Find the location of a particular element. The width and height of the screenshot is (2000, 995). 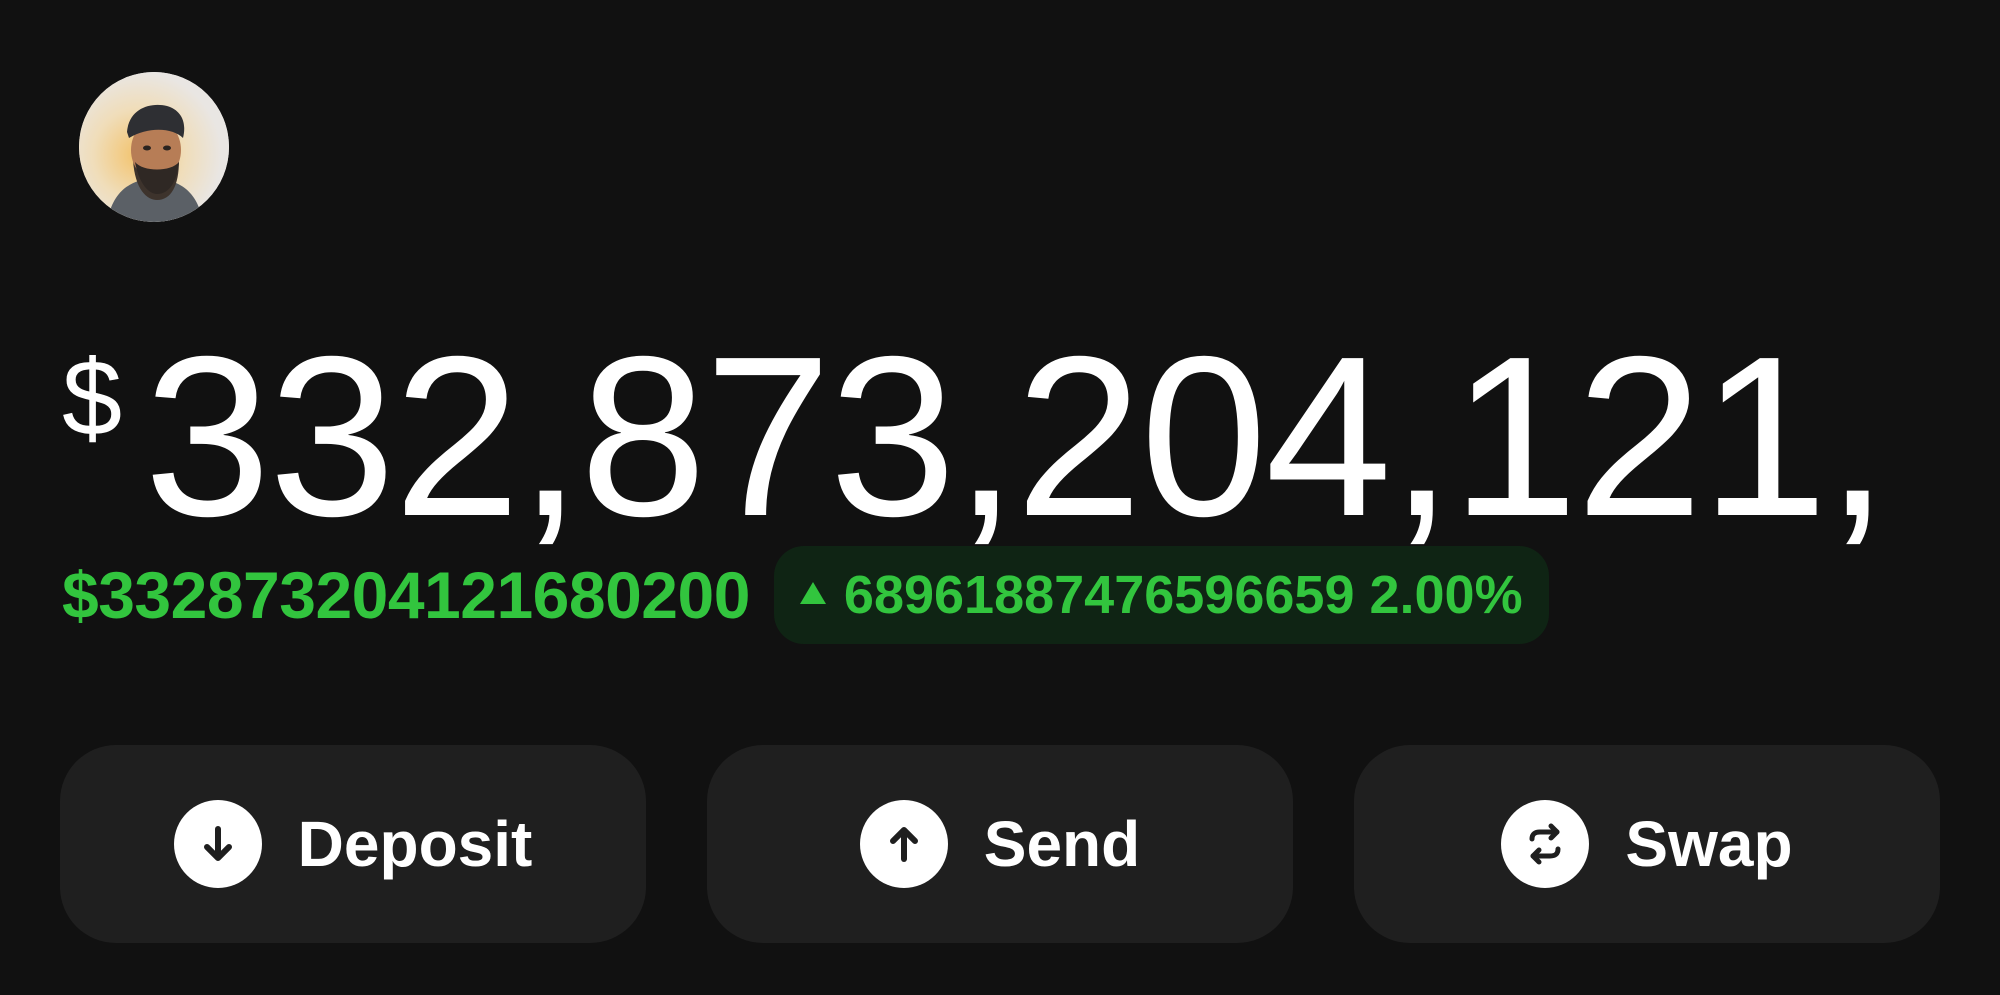

send-button: Send is located at coordinates (1000, 844).